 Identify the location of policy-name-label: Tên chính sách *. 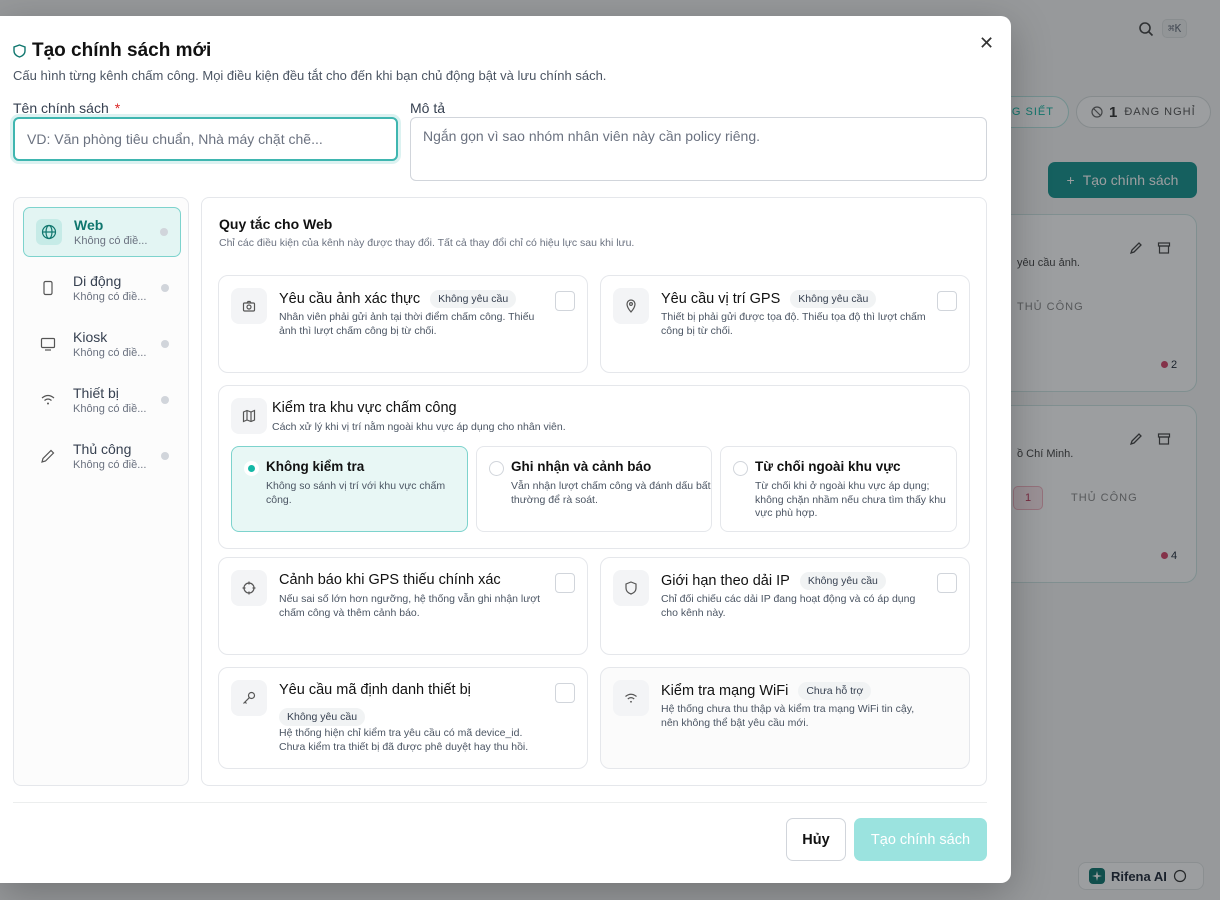
(67, 108).